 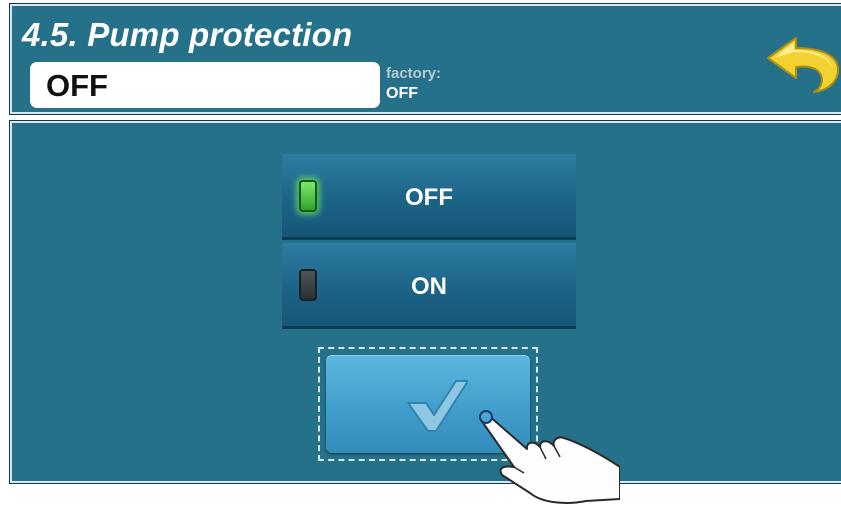 I want to click on option-on-button: ON, so click(x=429, y=286).